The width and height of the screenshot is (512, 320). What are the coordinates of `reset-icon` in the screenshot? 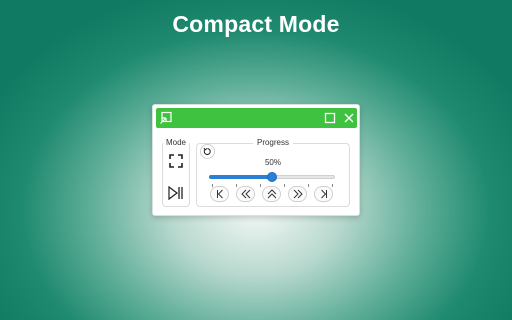 It's located at (207, 151).